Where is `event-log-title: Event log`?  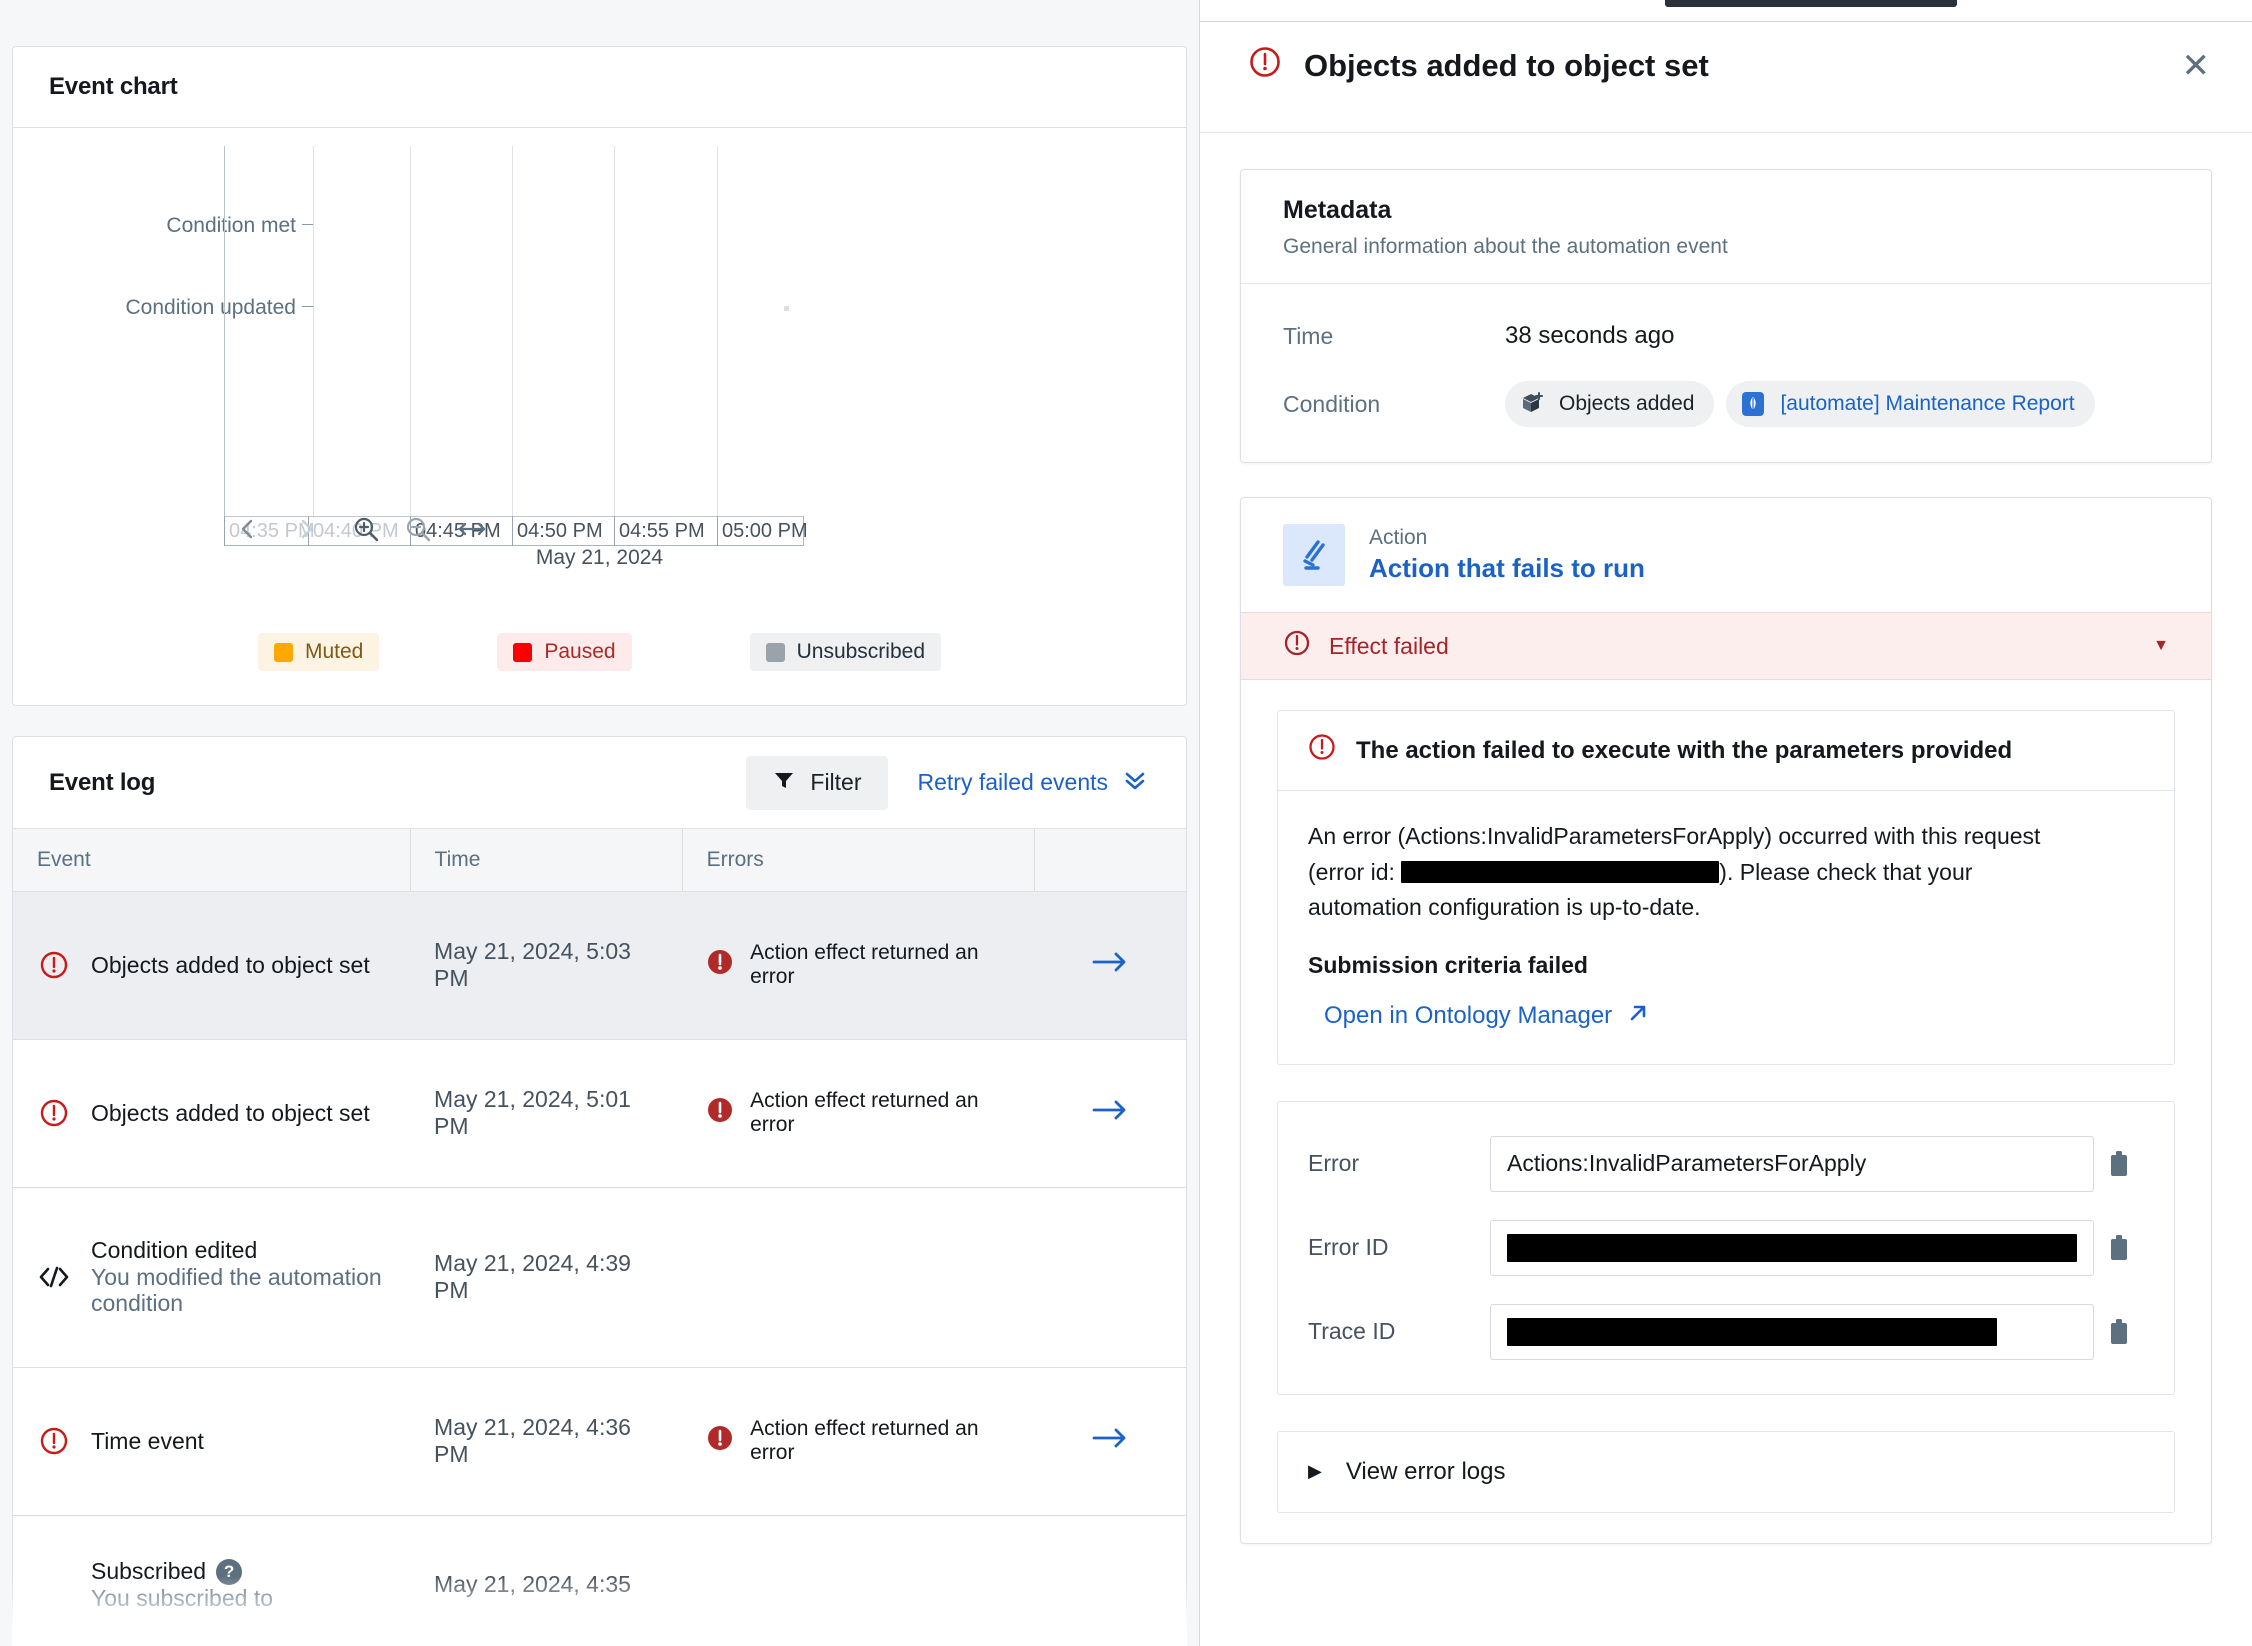 event-log-title: Event log is located at coordinates (102, 782).